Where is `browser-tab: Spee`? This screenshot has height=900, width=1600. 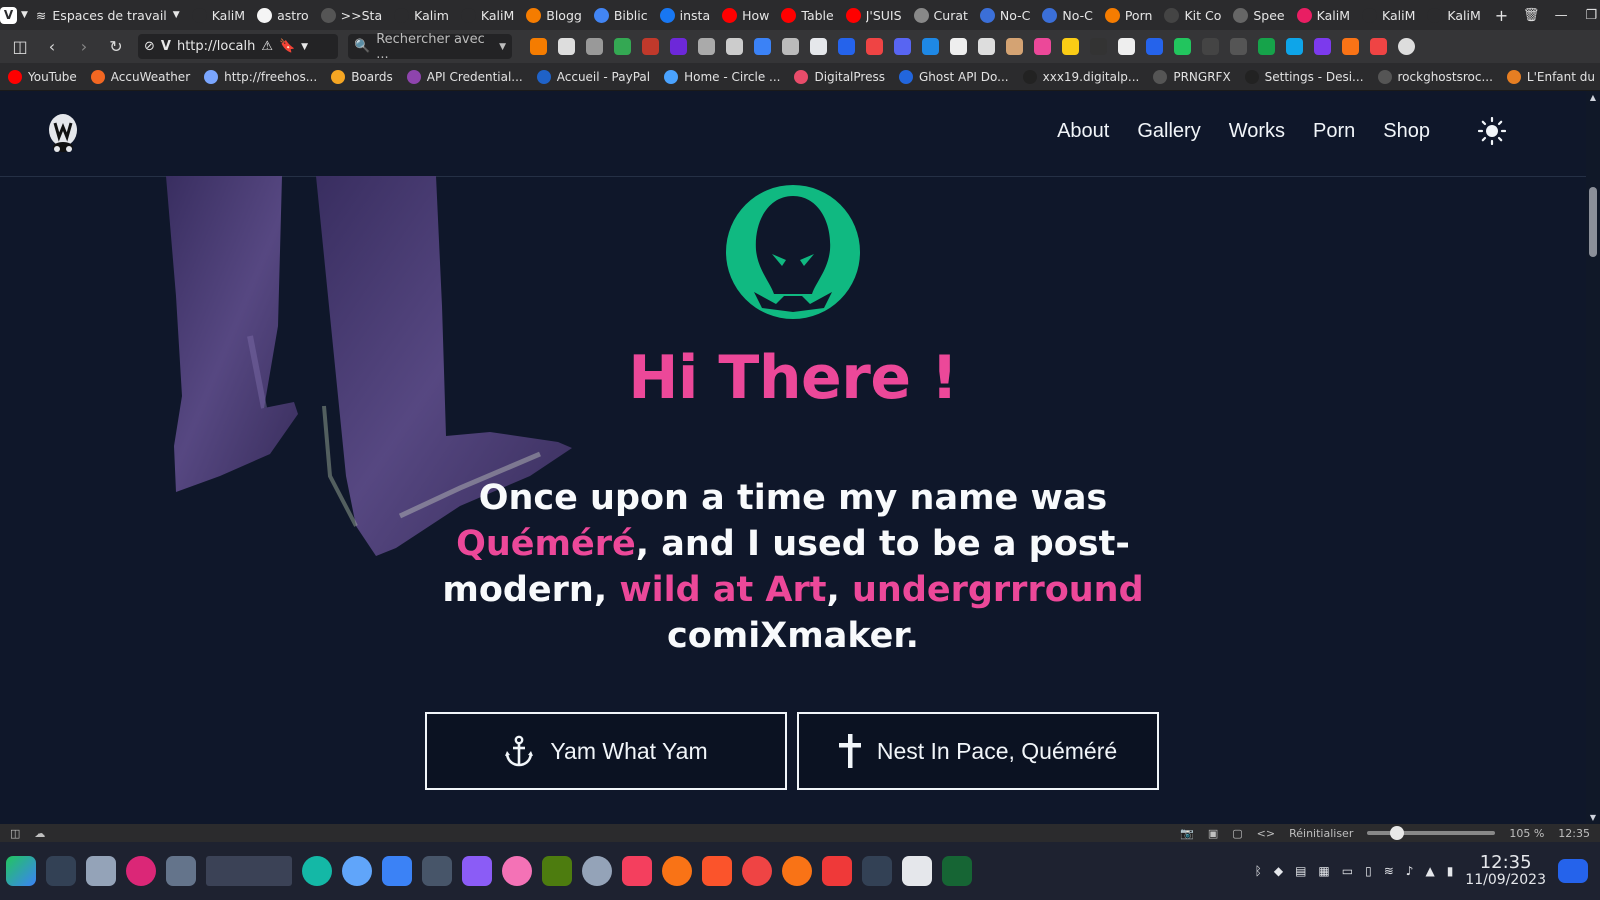 browser-tab: Spee is located at coordinates (1258, 15).